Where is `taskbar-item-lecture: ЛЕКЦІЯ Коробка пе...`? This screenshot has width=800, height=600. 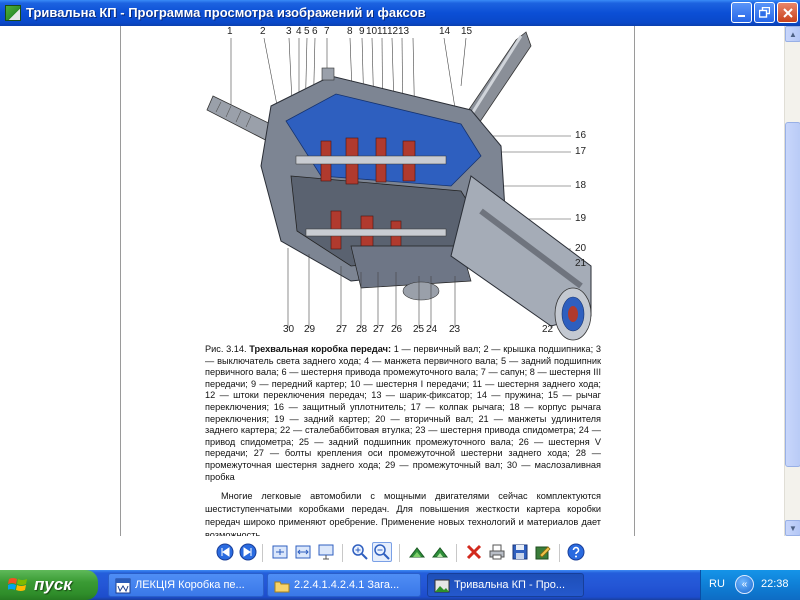 taskbar-item-lecture: ЛЕКЦІЯ Коробка пе... is located at coordinates (186, 585).